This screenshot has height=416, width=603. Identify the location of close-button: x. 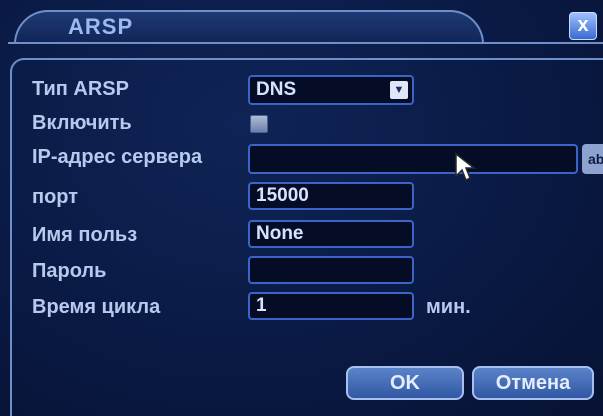
(583, 26).